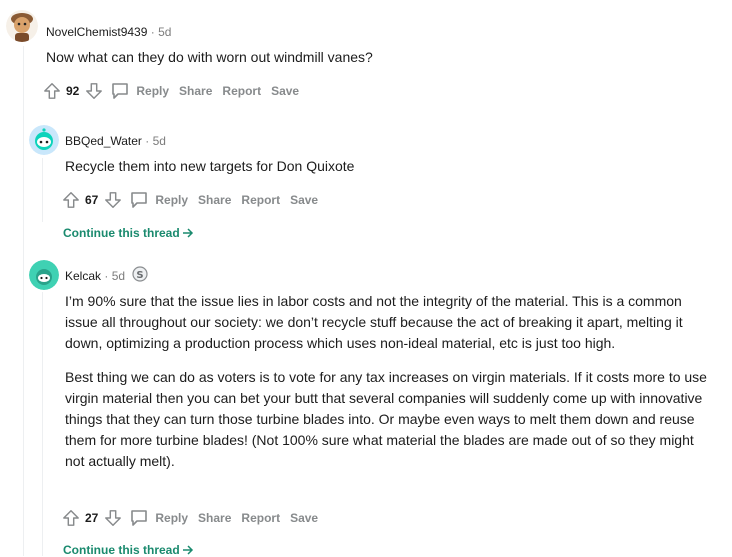  Describe the element at coordinates (96, 32) in the screenshot. I see `username: NovelChemist9439` at that location.